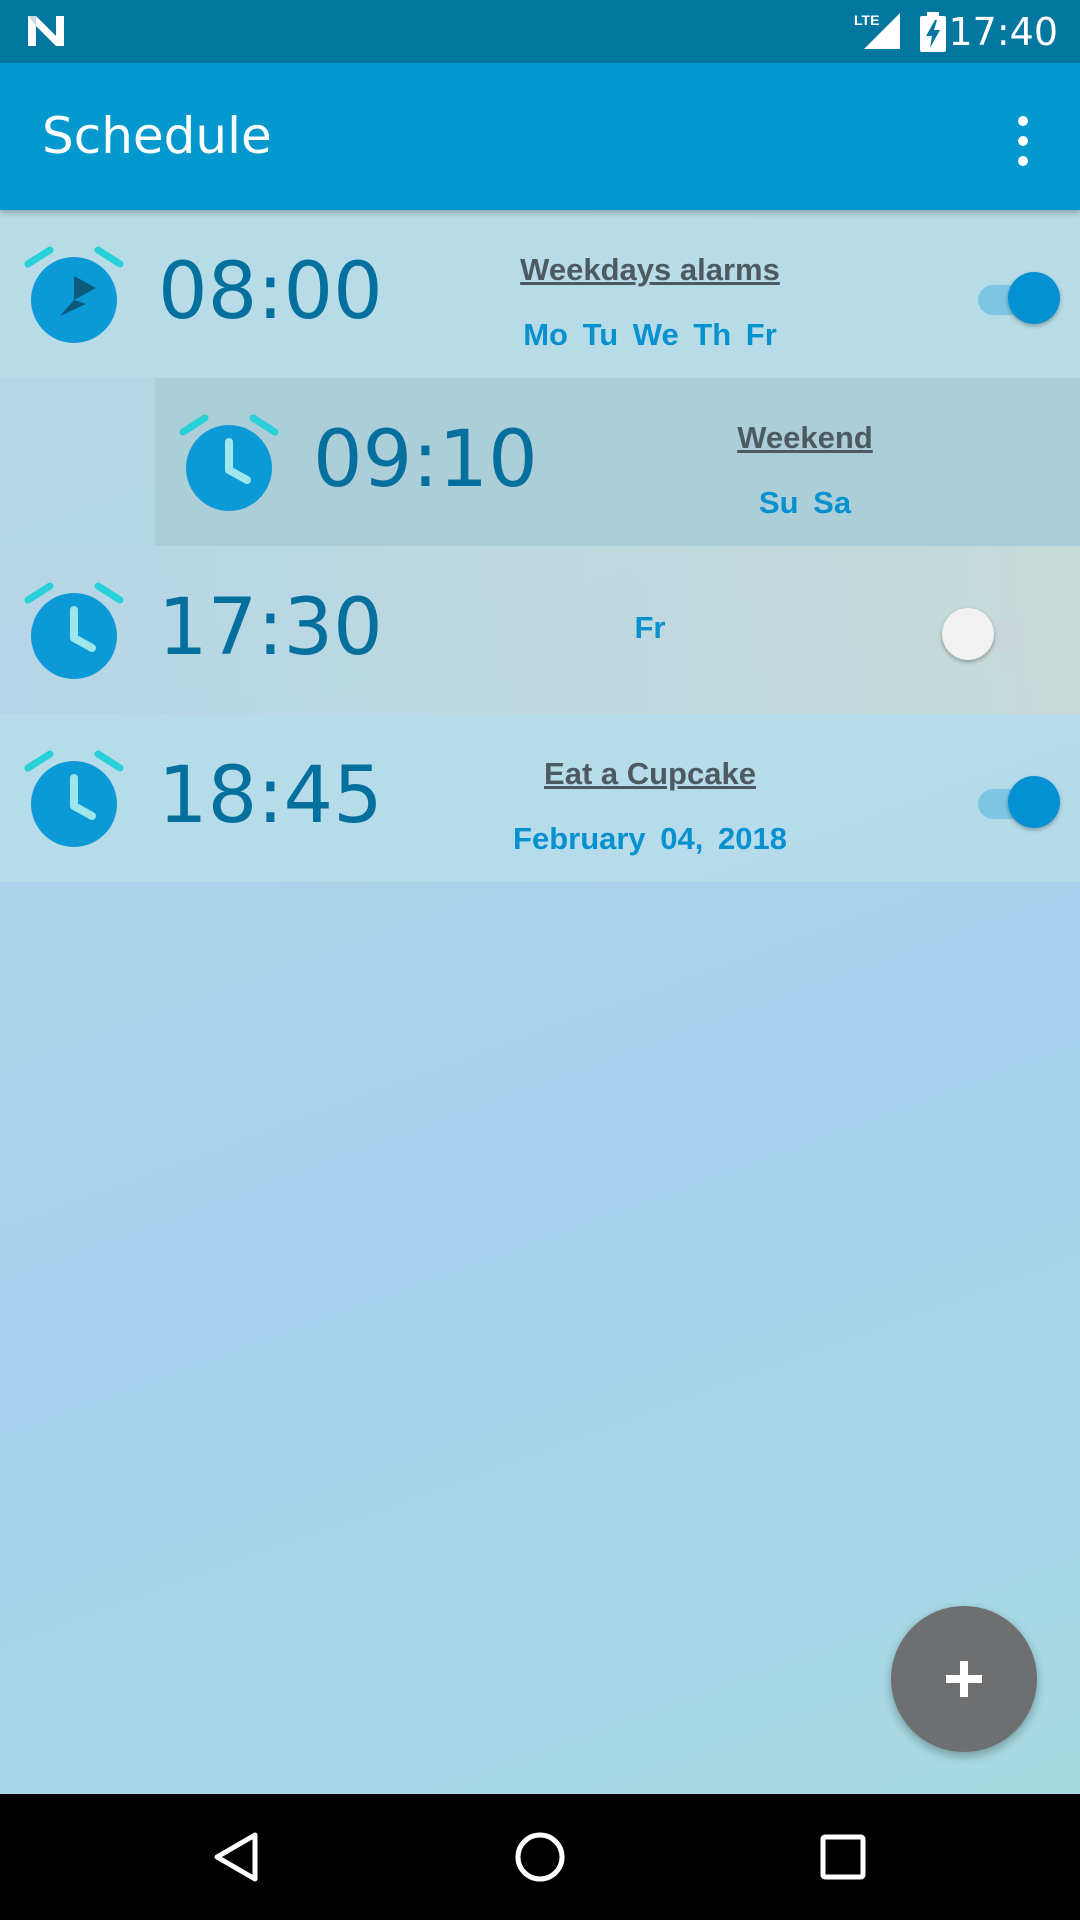 The height and width of the screenshot is (1920, 1080). What do you see at coordinates (843, 1857) in the screenshot?
I see `recents-icon` at bounding box center [843, 1857].